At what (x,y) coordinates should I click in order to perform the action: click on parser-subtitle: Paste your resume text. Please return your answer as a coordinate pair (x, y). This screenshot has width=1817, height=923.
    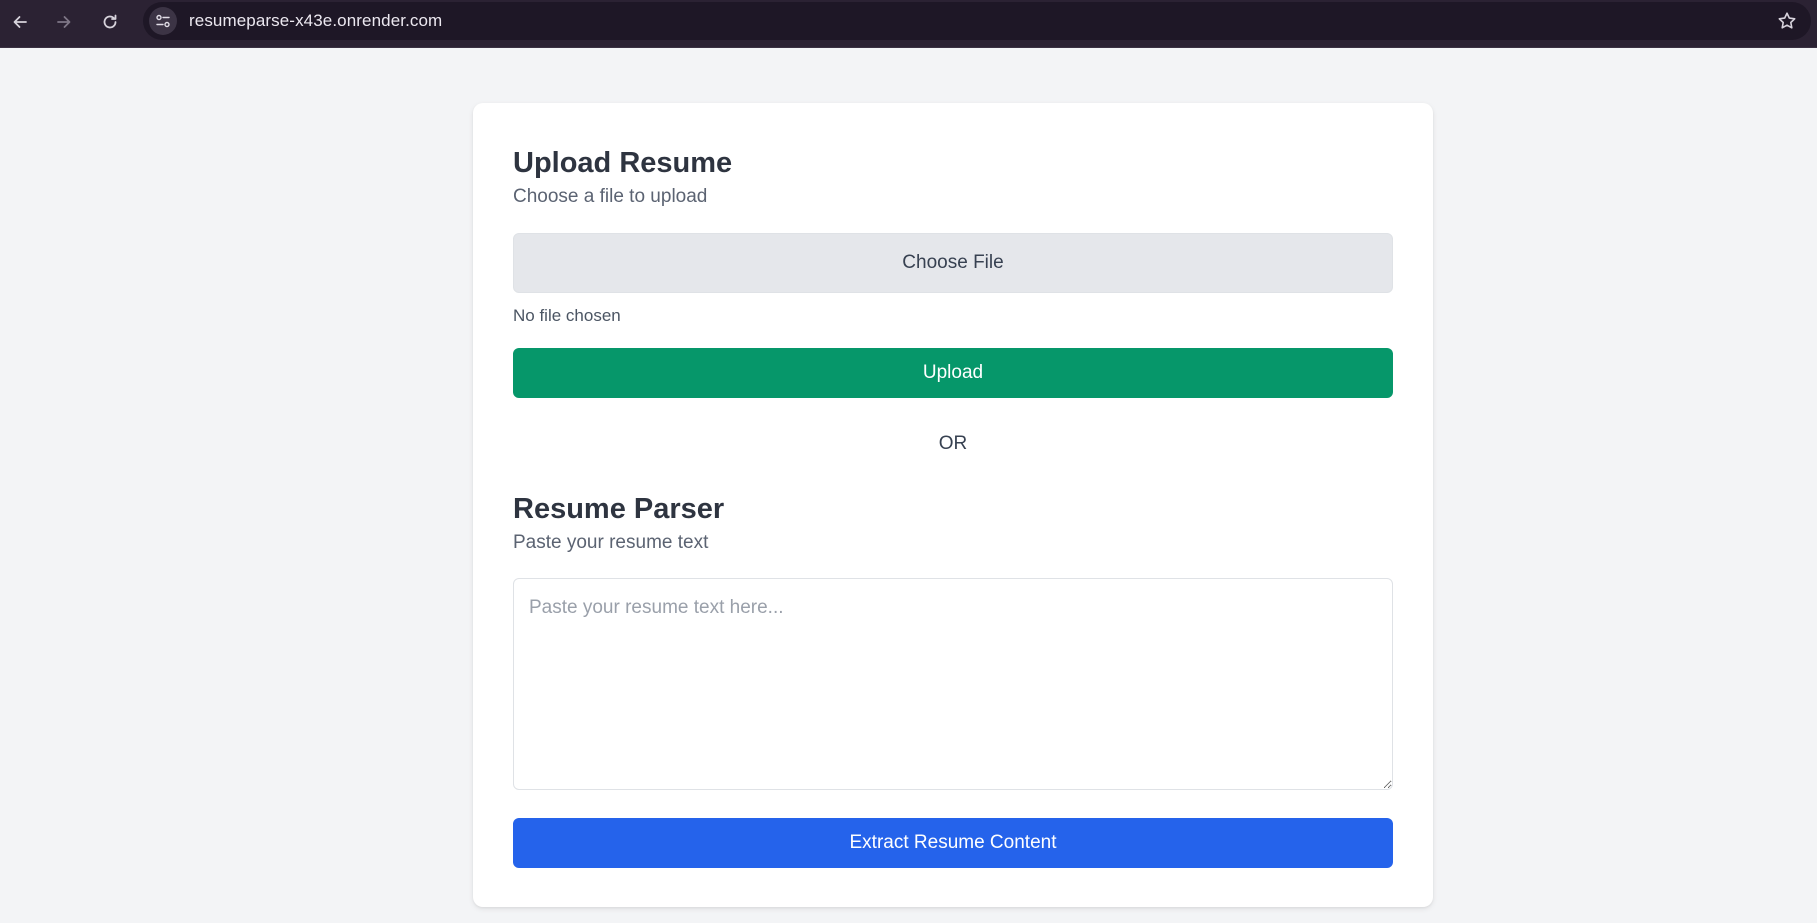
    Looking at the image, I should click on (611, 542).